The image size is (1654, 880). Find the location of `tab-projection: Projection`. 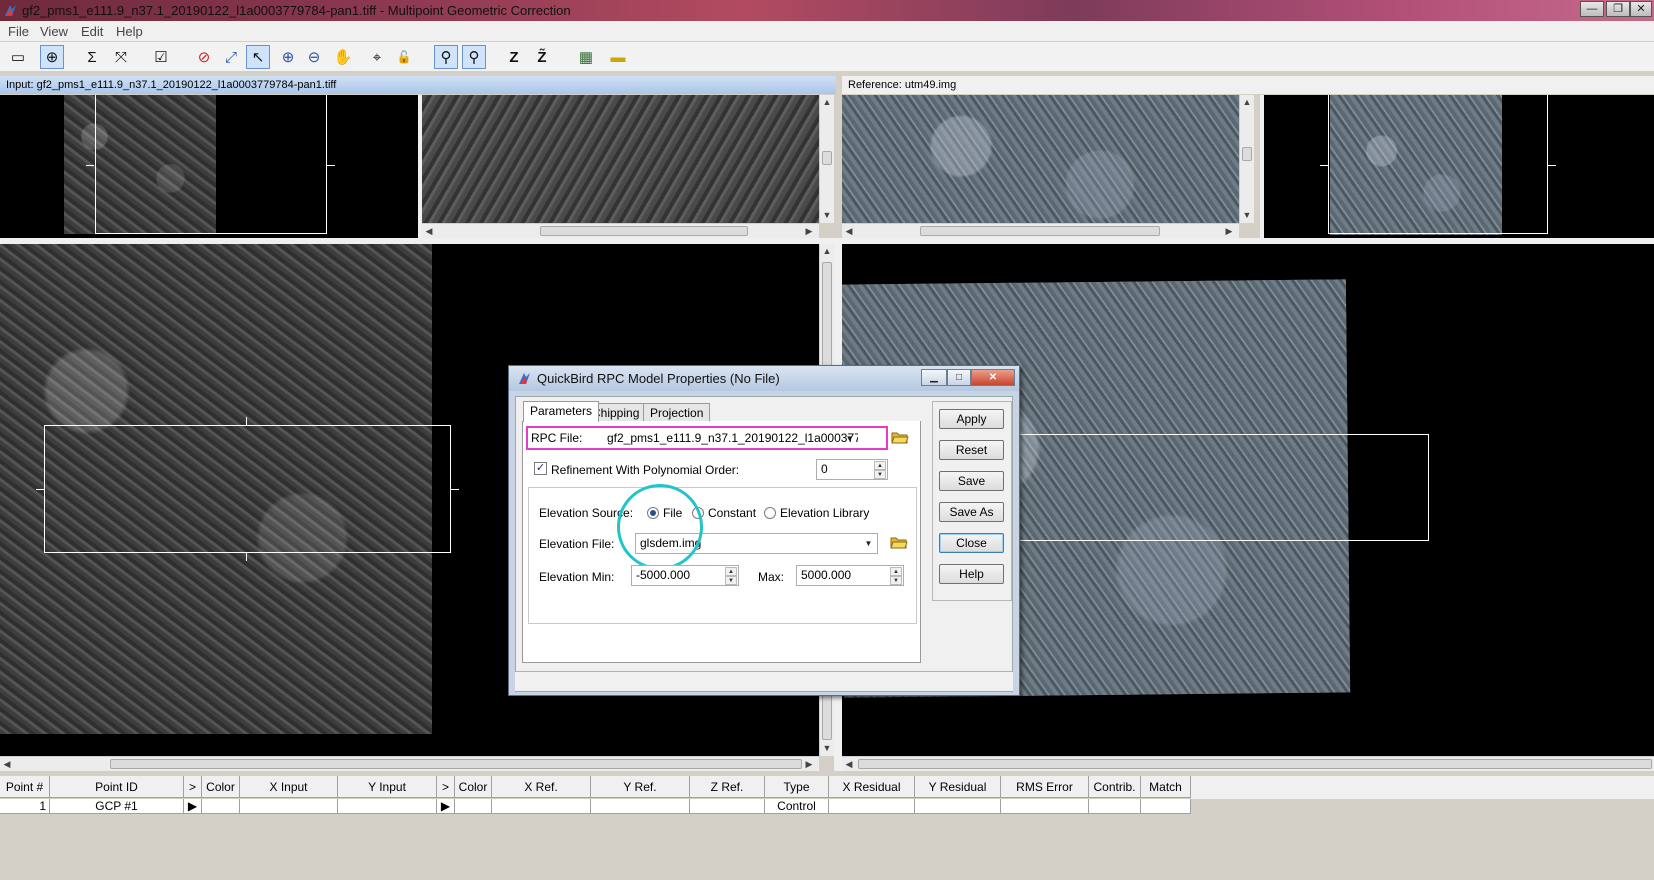

tab-projection: Projection is located at coordinates (677, 412).